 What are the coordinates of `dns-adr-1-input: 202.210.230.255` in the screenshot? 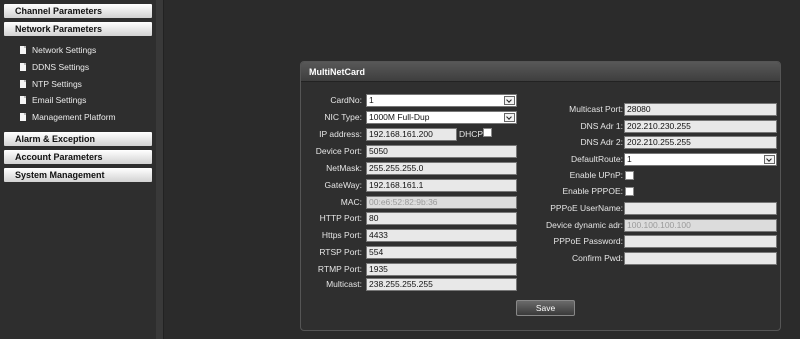 It's located at (700, 126).